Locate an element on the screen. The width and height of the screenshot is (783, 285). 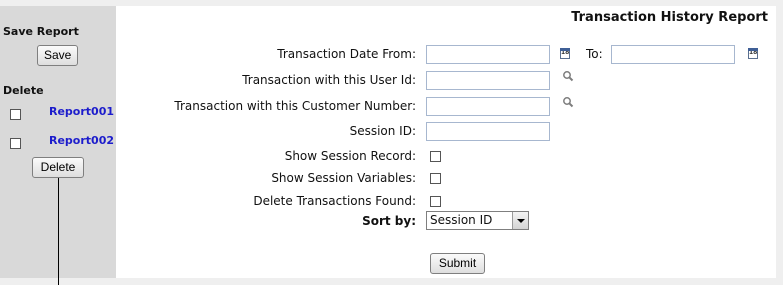
user-id-input is located at coordinates (488, 80).